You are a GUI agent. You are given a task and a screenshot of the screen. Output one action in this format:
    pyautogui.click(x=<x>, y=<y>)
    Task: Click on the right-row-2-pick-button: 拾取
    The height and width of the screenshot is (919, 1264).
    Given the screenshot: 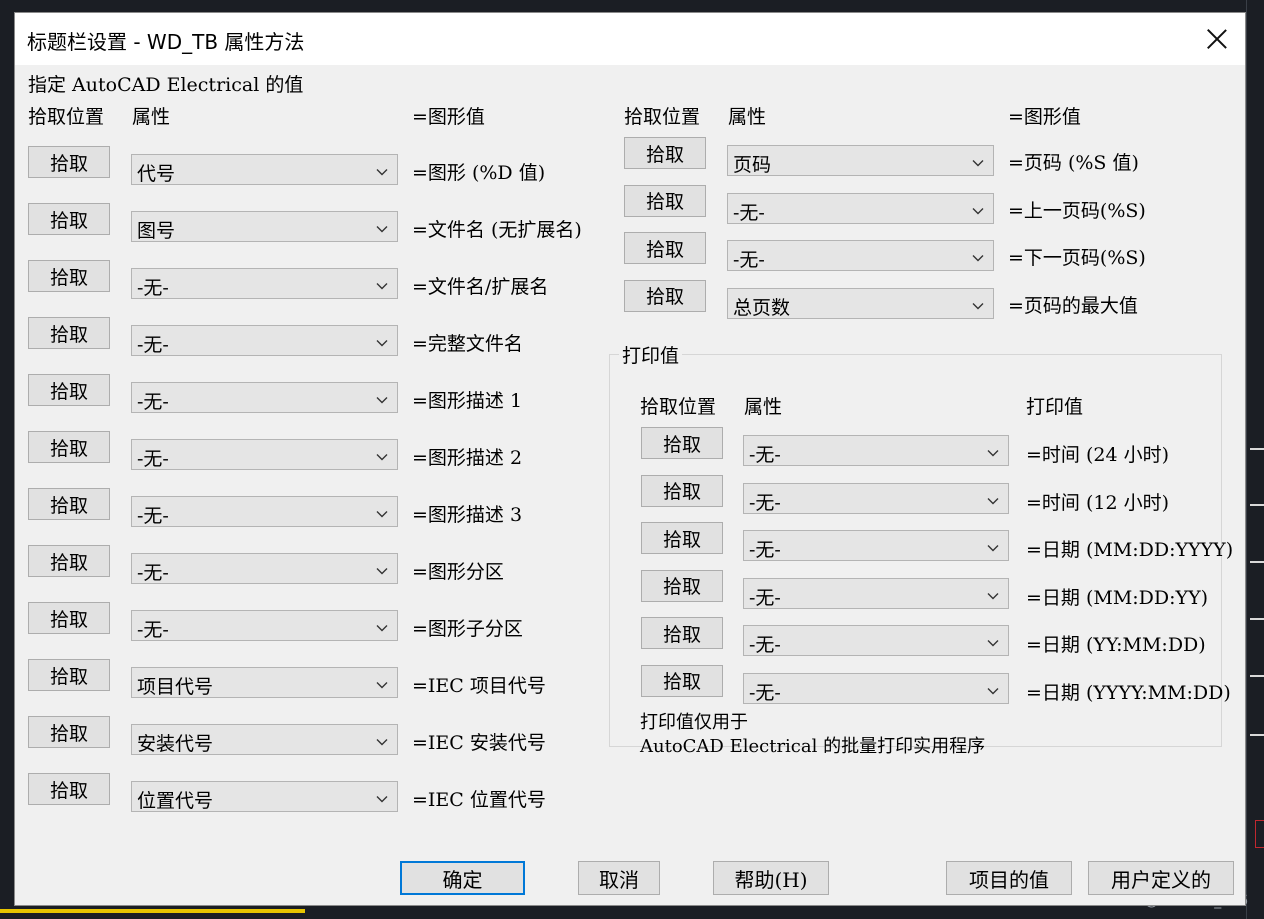 What is the action you would take?
    pyautogui.click(x=665, y=200)
    